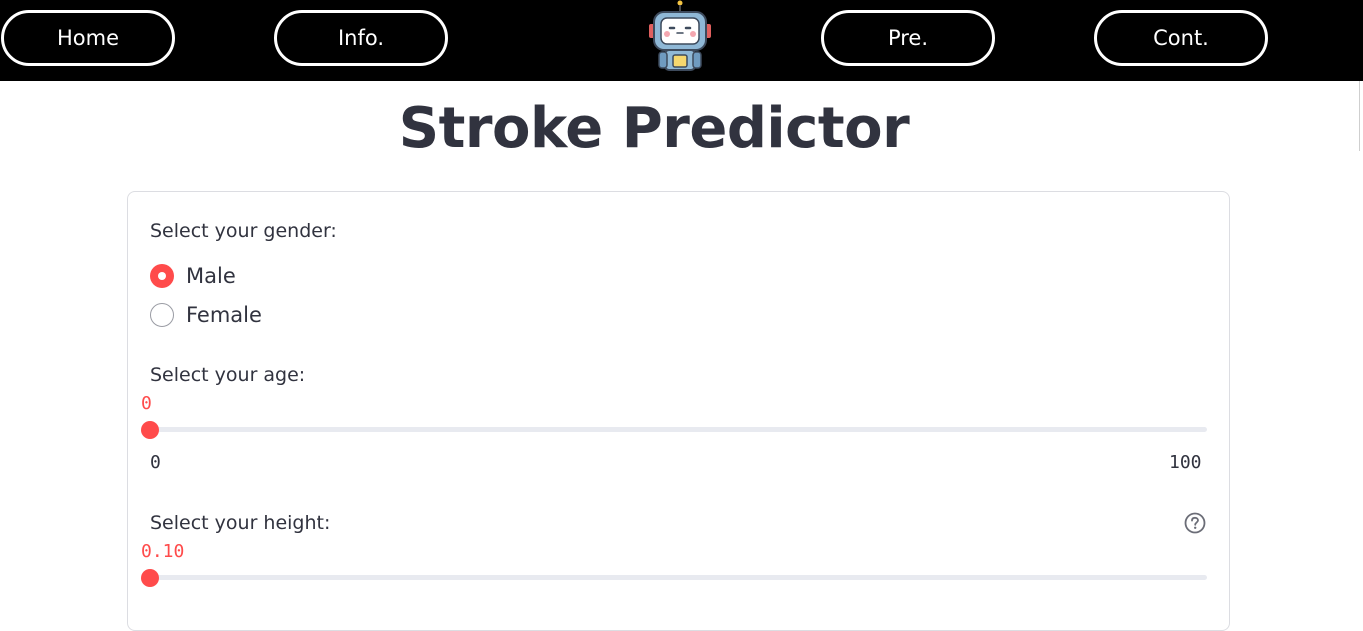 The image size is (1363, 631). I want to click on height-label: Select your height:, so click(240, 523).